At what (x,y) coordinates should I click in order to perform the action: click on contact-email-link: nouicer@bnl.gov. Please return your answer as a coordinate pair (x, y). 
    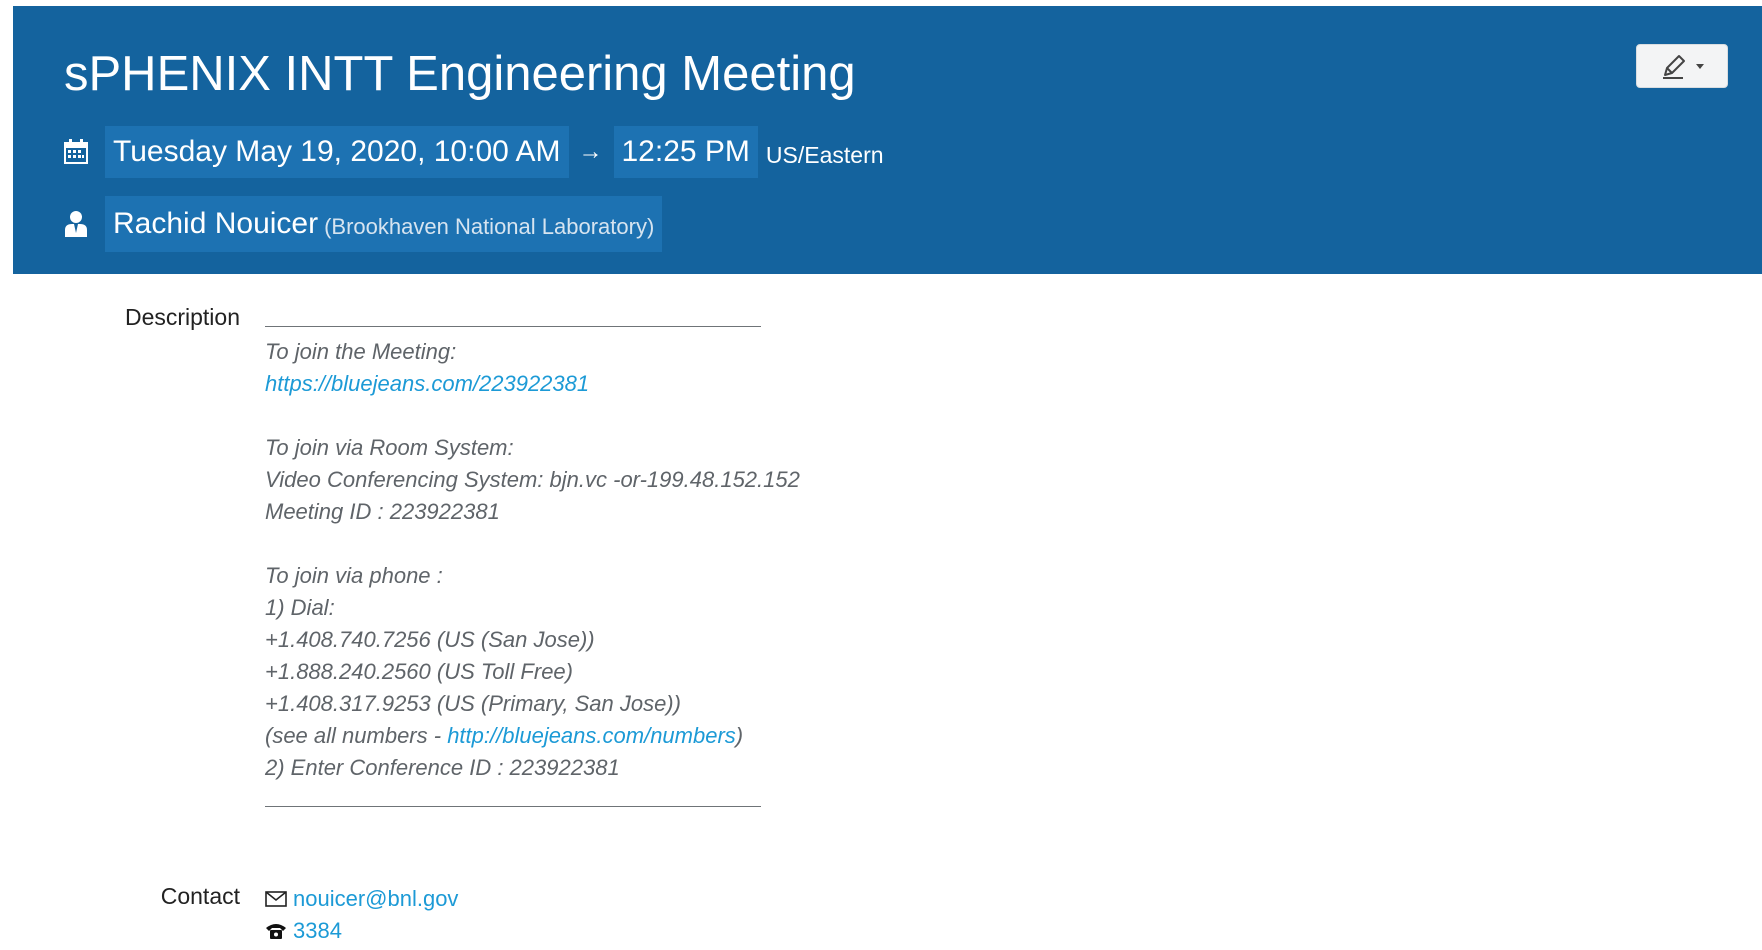
    Looking at the image, I should click on (375, 899).